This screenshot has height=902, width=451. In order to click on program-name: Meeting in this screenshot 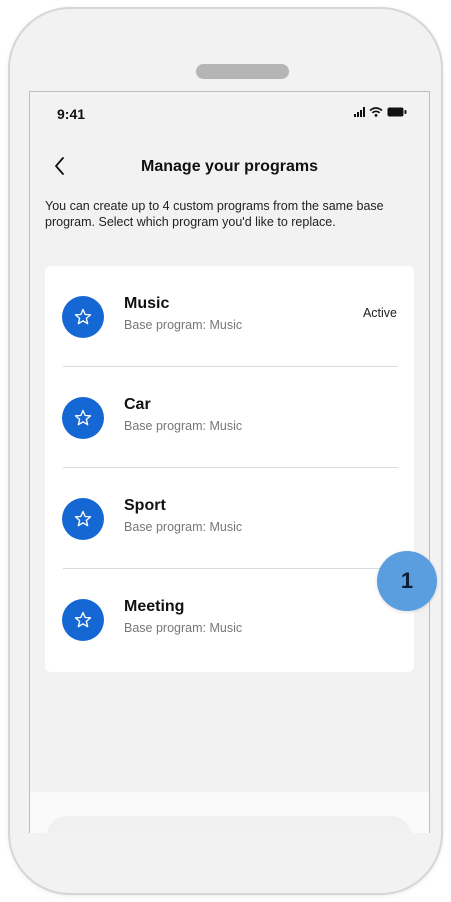, I will do `click(154, 606)`.